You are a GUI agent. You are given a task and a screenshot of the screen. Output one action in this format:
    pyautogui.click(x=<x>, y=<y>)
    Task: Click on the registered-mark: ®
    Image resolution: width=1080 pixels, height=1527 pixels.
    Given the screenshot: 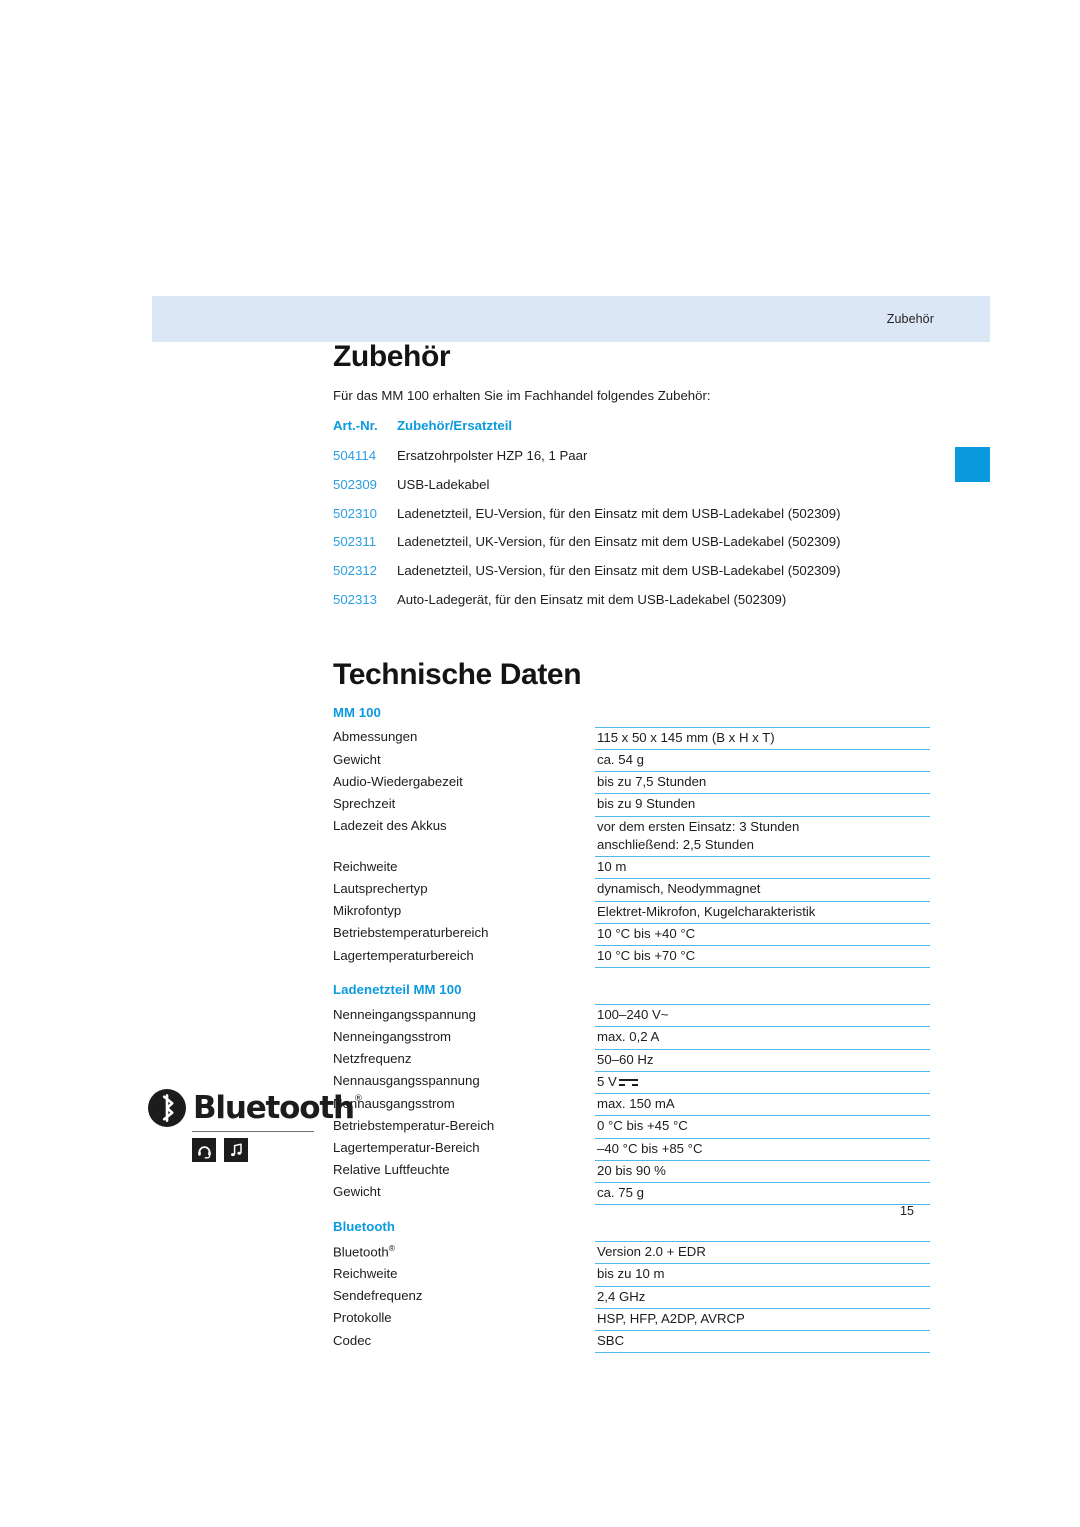 What is the action you would take?
    pyautogui.click(x=391, y=1247)
    